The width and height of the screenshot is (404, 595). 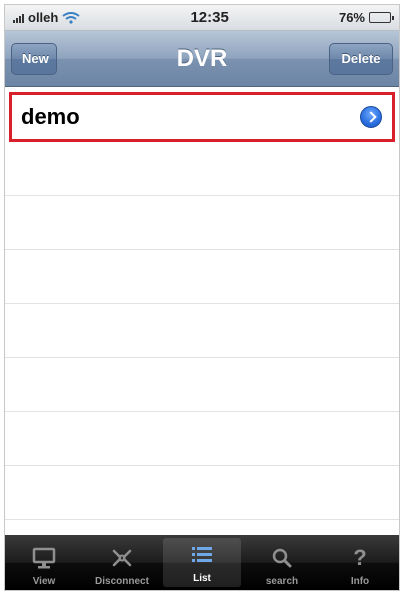 I want to click on disconnect-icon, so click(x=122, y=558).